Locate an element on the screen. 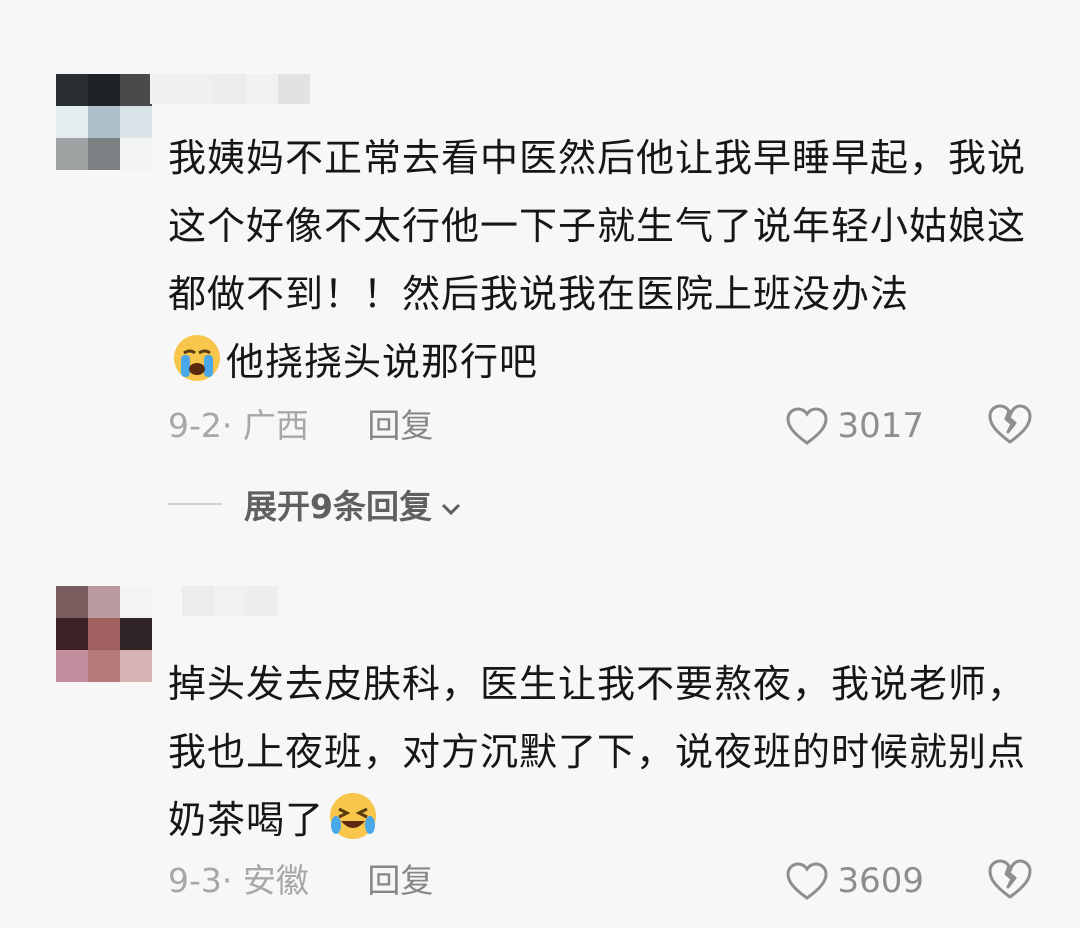 The height and width of the screenshot is (928, 1080). crying-face-emoji is located at coordinates (197, 358).